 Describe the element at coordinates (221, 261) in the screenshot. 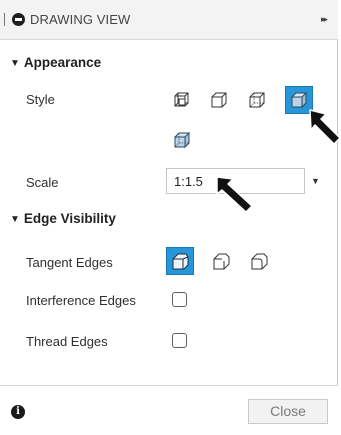

I see `shortened-tangent-icon` at that location.